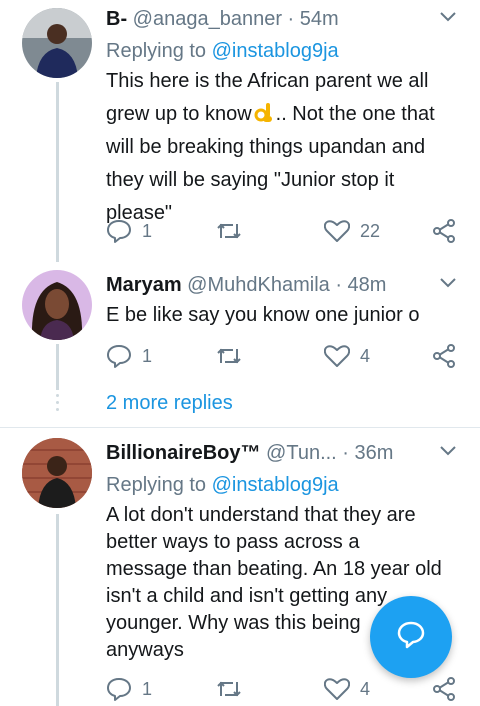 Image resolution: width=480 pixels, height=706 pixels. What do you see at coordinates (116, 19) in the screenshot?
I see `display-name: B-` at bounding box center [116, 19].